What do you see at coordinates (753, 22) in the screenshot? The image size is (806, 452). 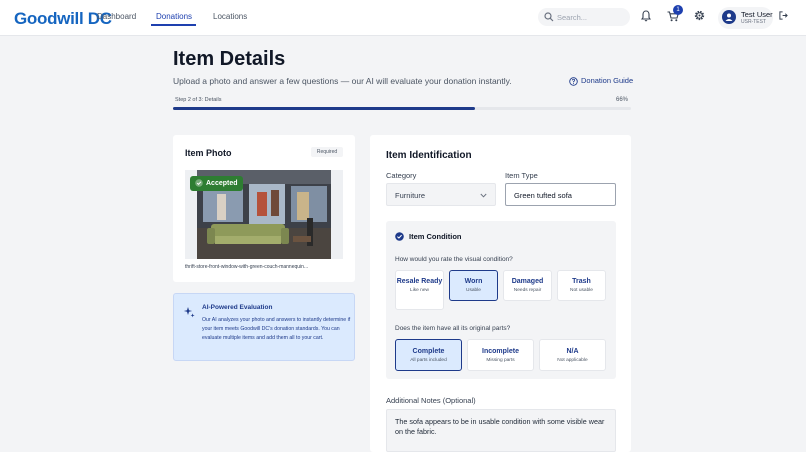 I see `user-id: USR-TEST` at bounding box center [753, 22].